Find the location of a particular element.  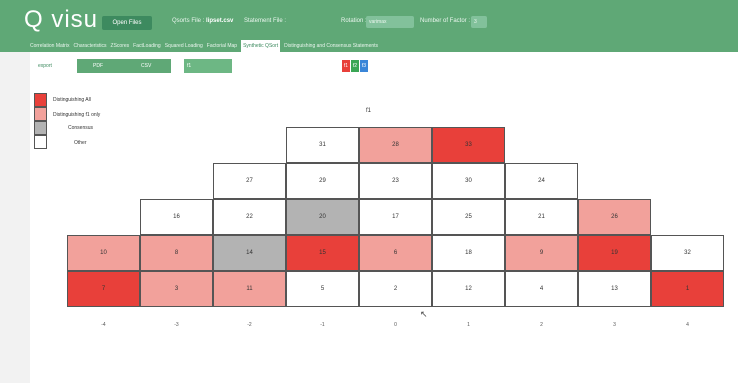

x-tick-label: -1 is located at coordinates (322, 325).